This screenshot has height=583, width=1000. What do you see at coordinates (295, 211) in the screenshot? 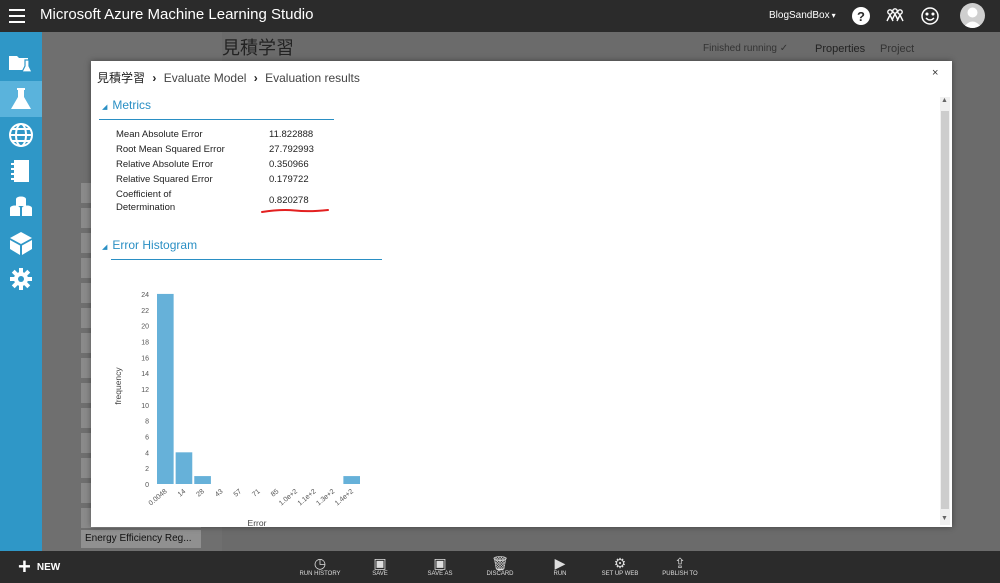
I see `red-highlight-underline` at bounding box center [295, 211].